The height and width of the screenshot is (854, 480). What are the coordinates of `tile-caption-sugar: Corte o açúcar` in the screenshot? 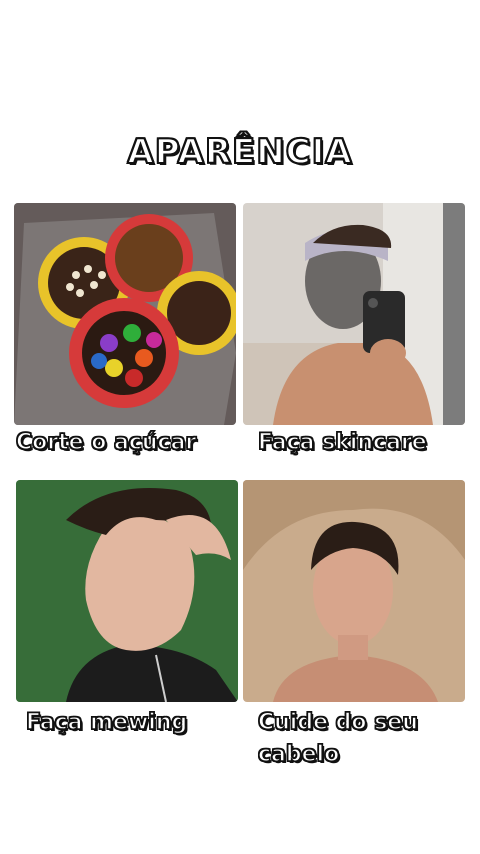 It's located at (106, 442).